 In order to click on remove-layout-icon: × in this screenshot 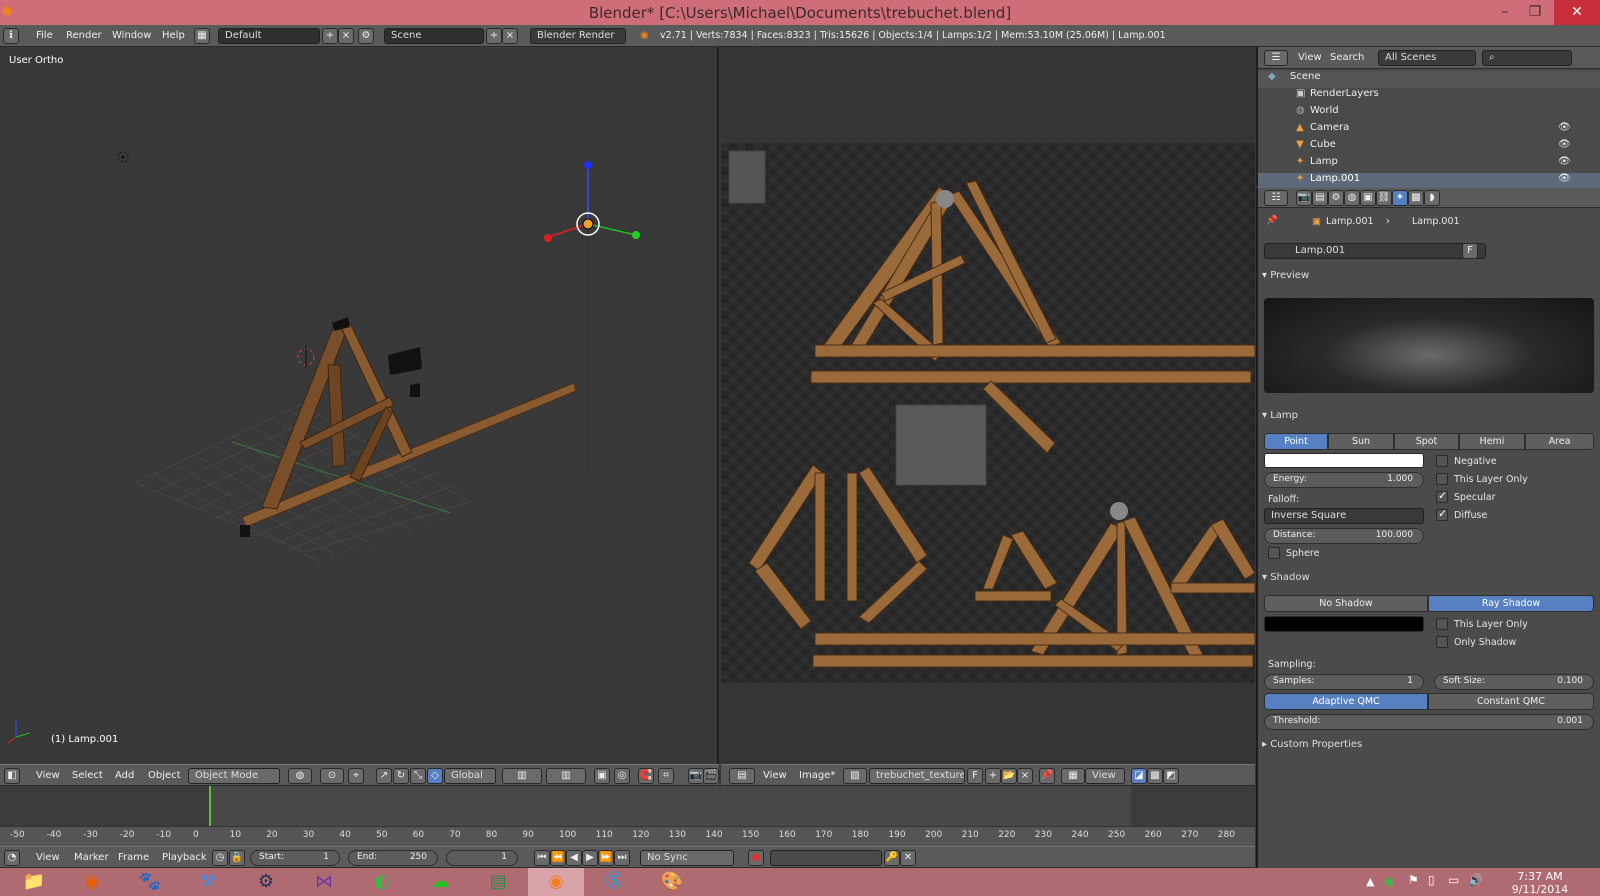, I will do `click(346, 36)`.